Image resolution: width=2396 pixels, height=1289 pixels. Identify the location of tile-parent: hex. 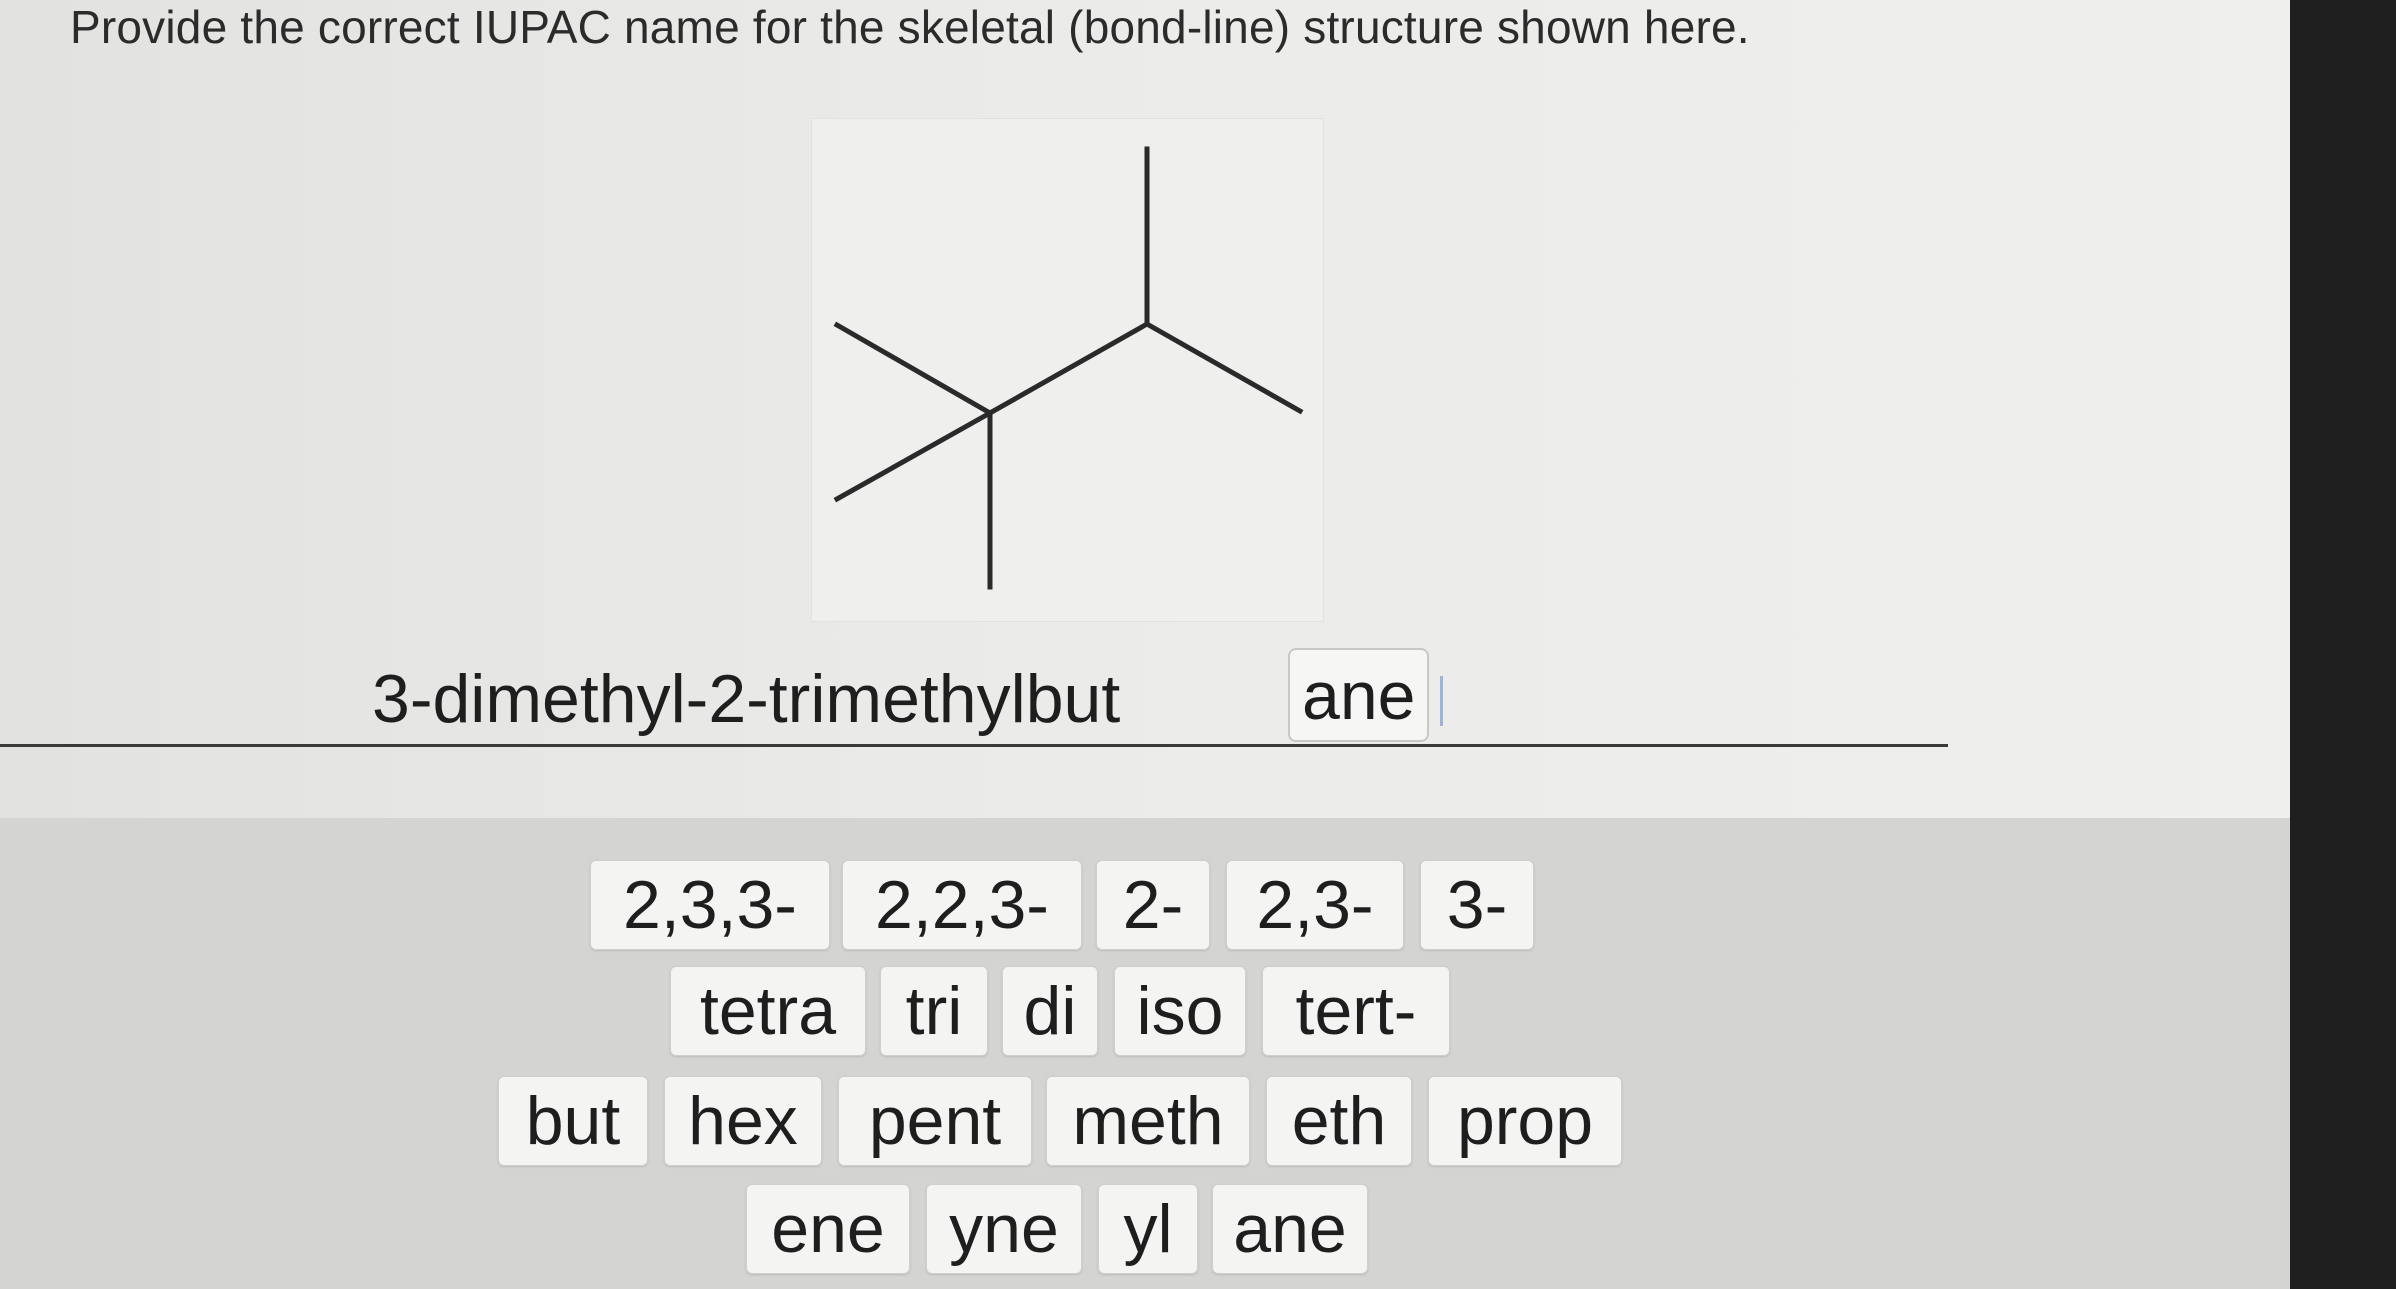
(743, 1121).